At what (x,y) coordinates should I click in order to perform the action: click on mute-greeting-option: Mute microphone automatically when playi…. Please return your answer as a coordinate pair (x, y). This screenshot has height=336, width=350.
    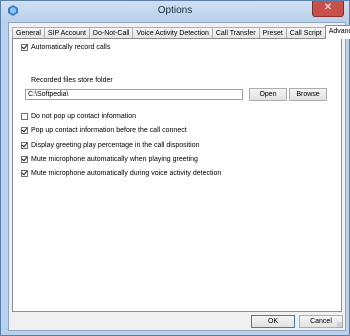
    Looking at the image, I should click on (109, 159).